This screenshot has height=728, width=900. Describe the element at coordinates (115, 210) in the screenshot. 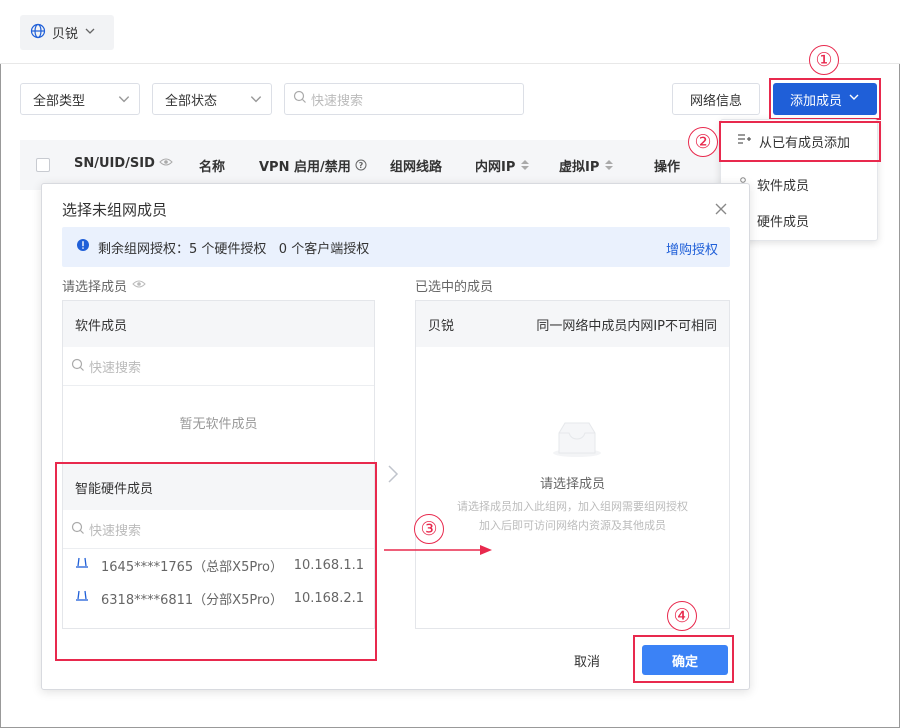

I see `modal-title: 选择未组网成员` at that location.